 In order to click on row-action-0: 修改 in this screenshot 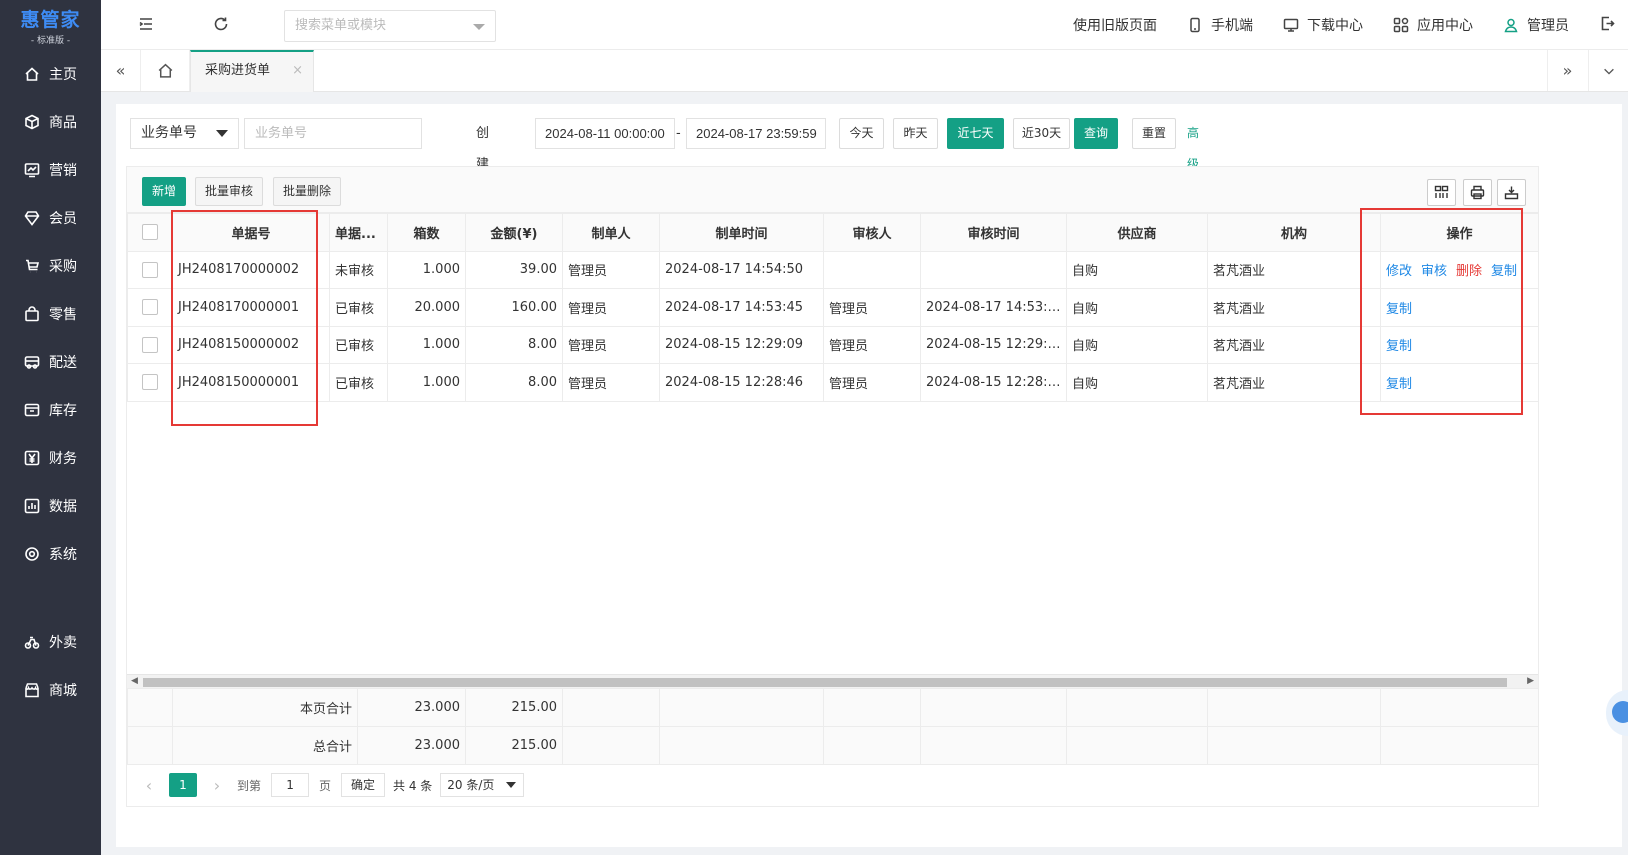, I will do `click(1399, 271)`.